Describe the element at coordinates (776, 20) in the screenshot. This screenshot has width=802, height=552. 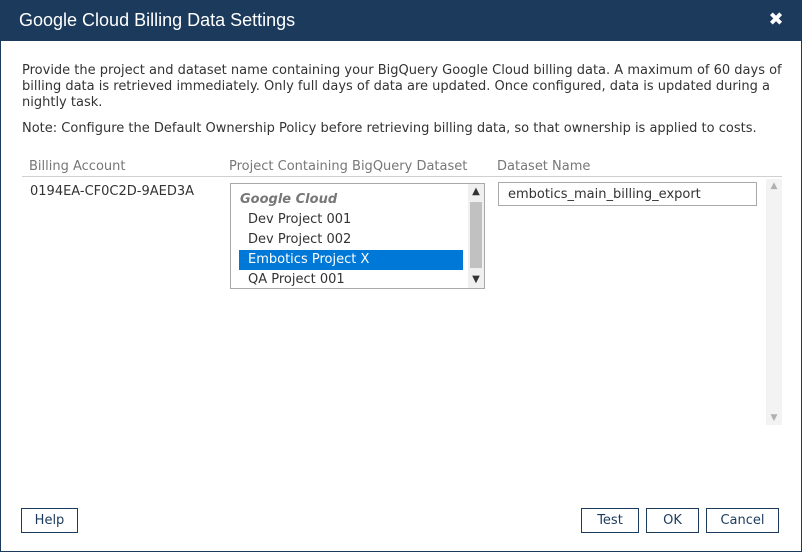
I see `close-icon: ✖` at that location.